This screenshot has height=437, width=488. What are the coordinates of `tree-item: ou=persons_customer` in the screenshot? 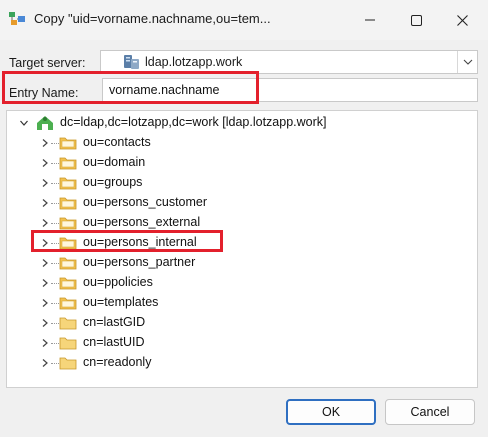 It's located at (242, 203).